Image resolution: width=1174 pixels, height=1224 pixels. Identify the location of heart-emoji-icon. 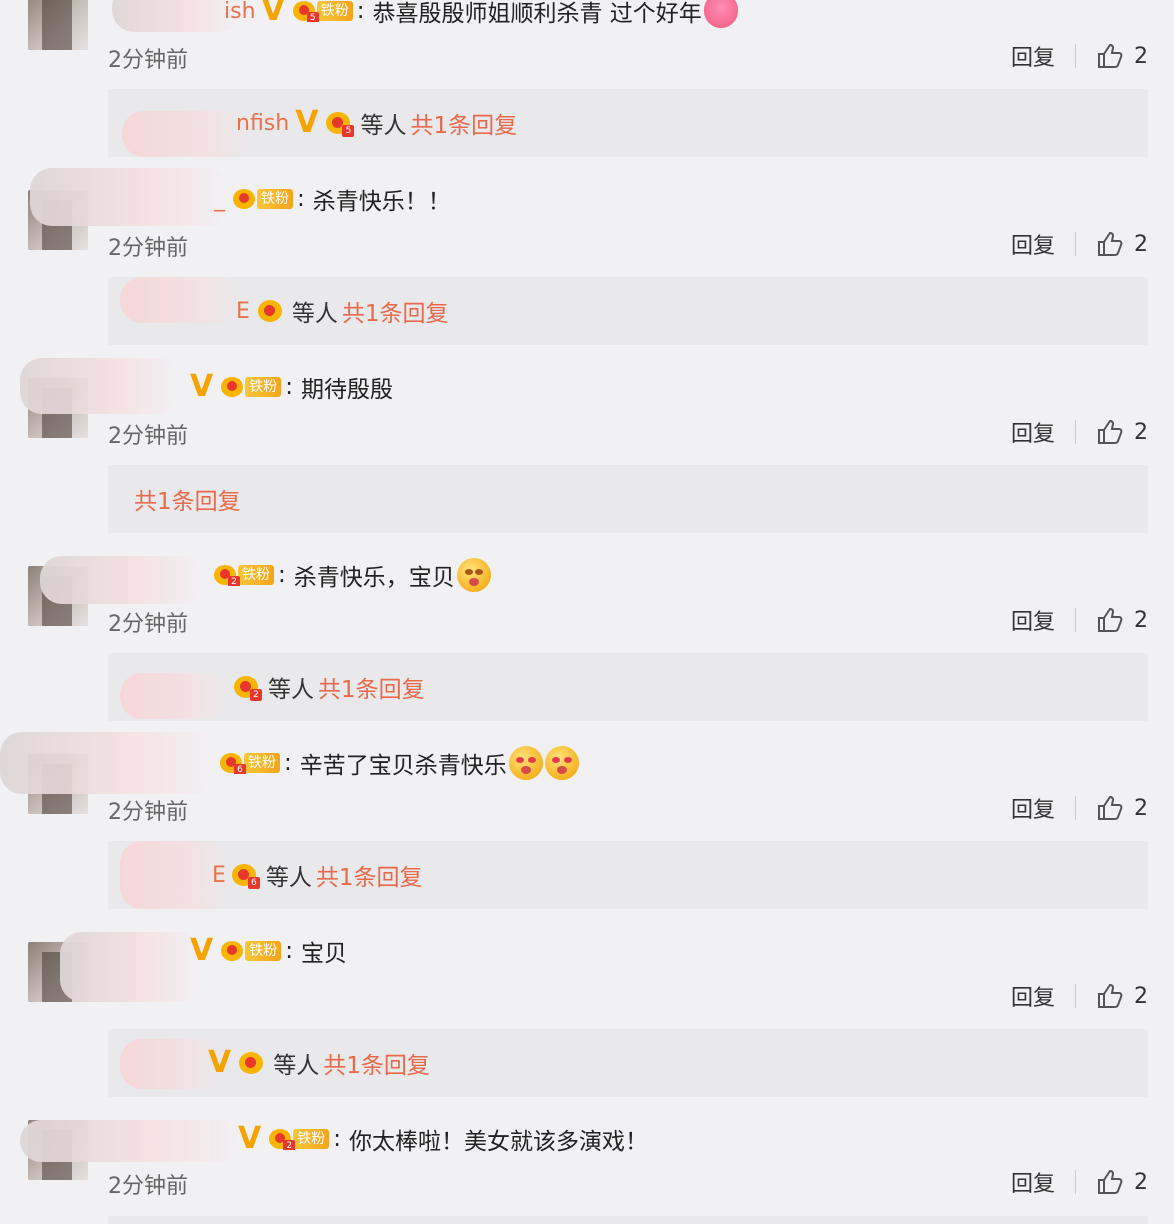
(720, 14).